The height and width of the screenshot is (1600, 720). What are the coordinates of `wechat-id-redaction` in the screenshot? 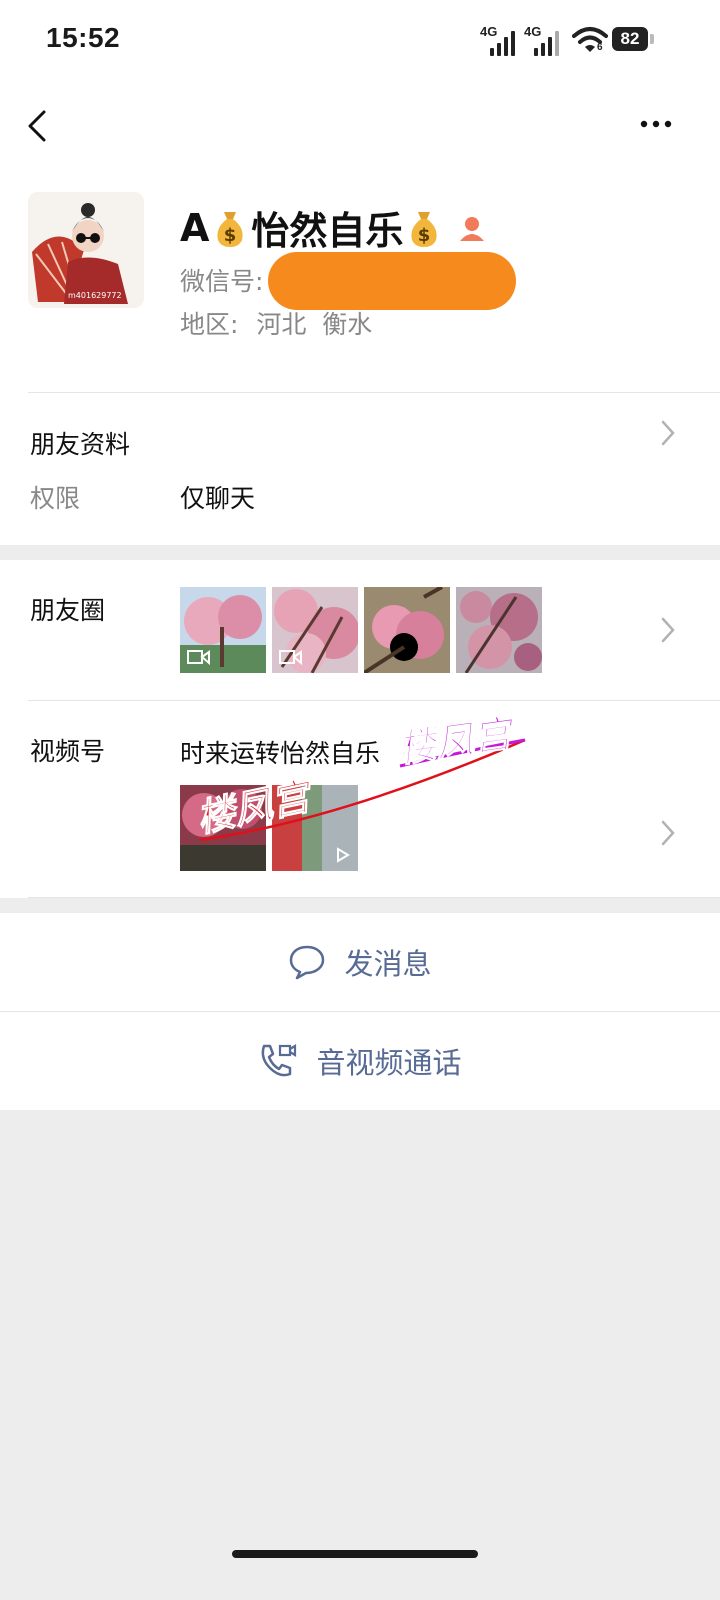 It's located at (392, 281).